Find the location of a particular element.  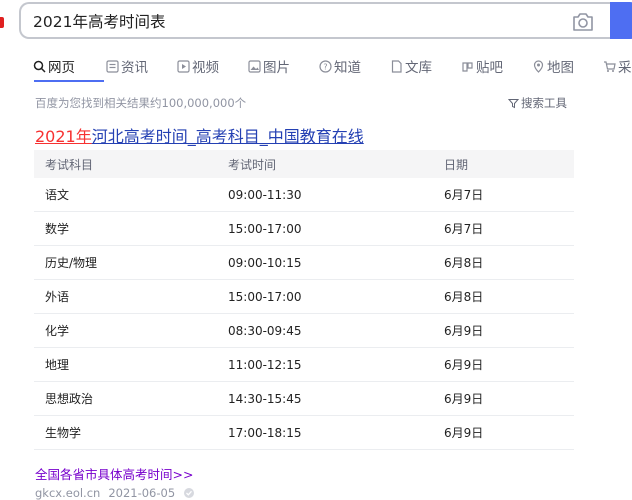

tab-label: 贴吧 is located at coordinates (489, 68).